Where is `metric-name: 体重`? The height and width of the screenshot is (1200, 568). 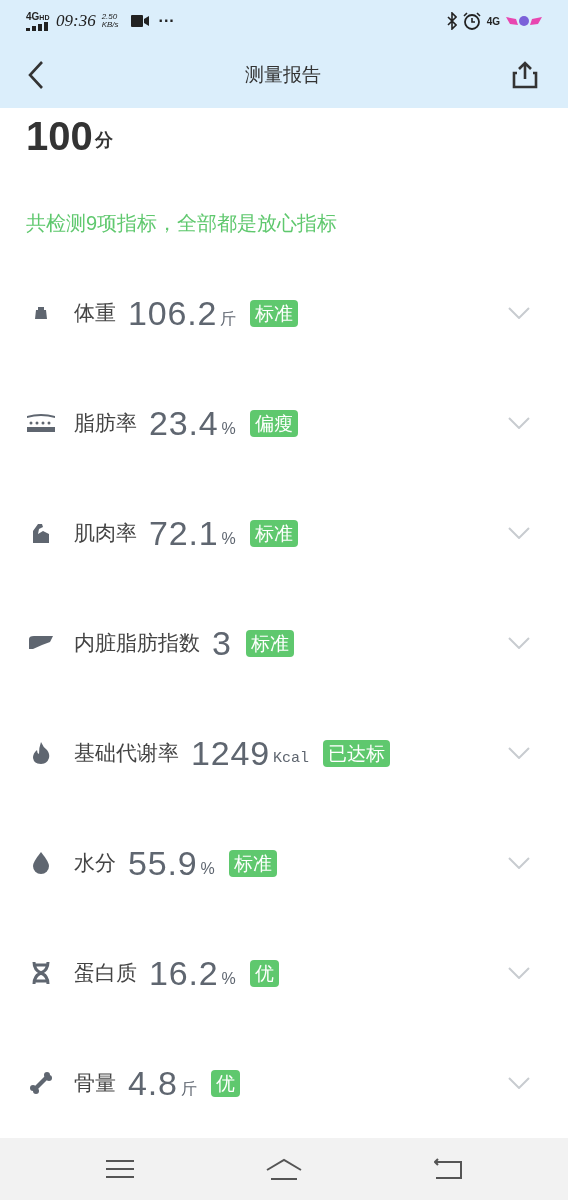
metric-name: 体重 is located at coordinates (95, 313).